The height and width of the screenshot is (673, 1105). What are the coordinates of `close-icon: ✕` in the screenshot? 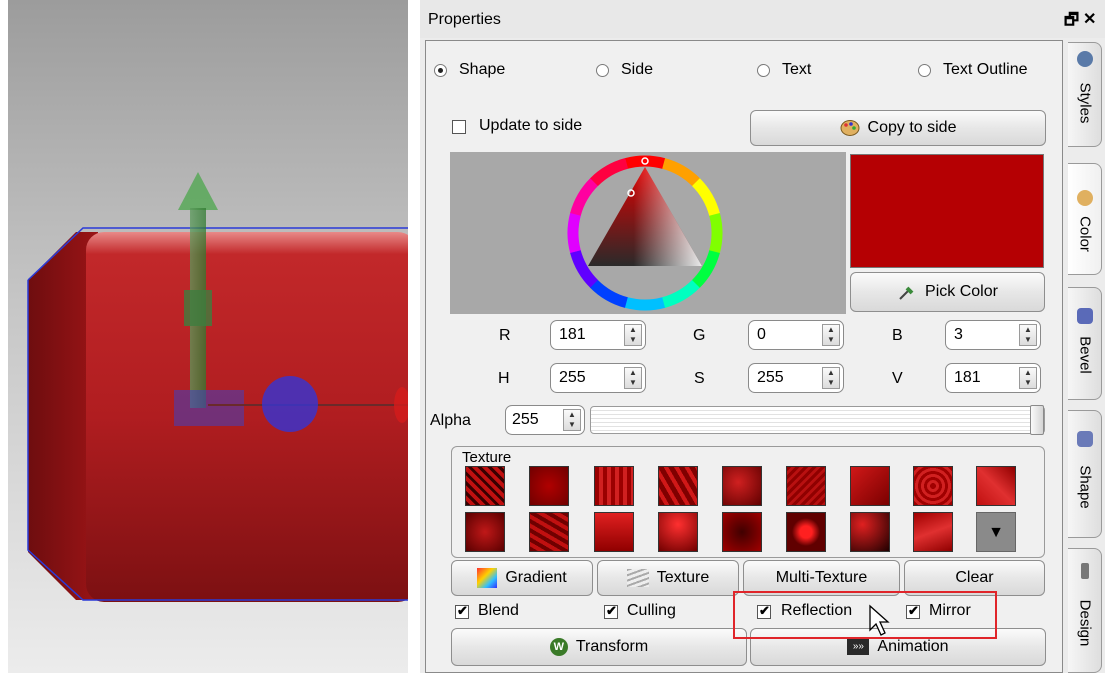 It's located at (1089, 19).